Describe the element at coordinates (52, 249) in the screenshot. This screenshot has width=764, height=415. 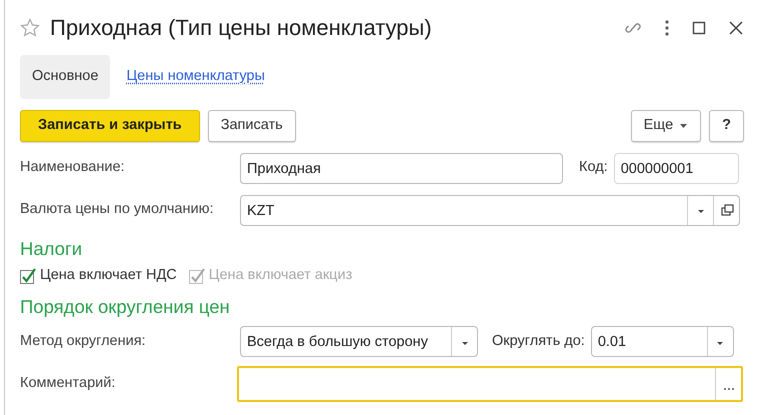
I see `section-heading: Налоги` at that location.